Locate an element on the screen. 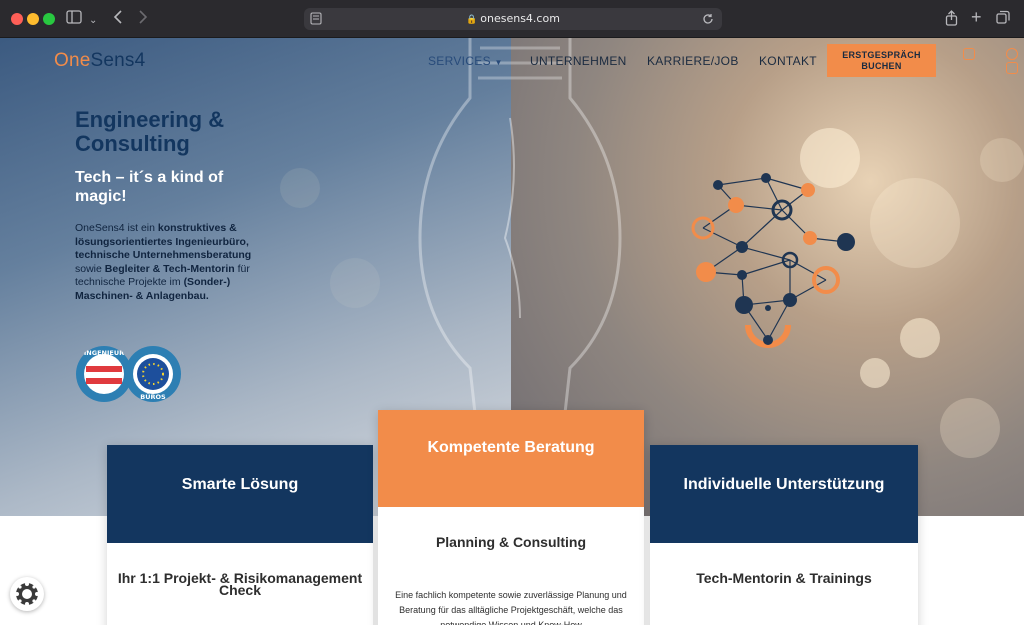 This screenshot has height=625, width=1024. url-display: 🔒 onesens4.com is located at coordinates (513, 18).